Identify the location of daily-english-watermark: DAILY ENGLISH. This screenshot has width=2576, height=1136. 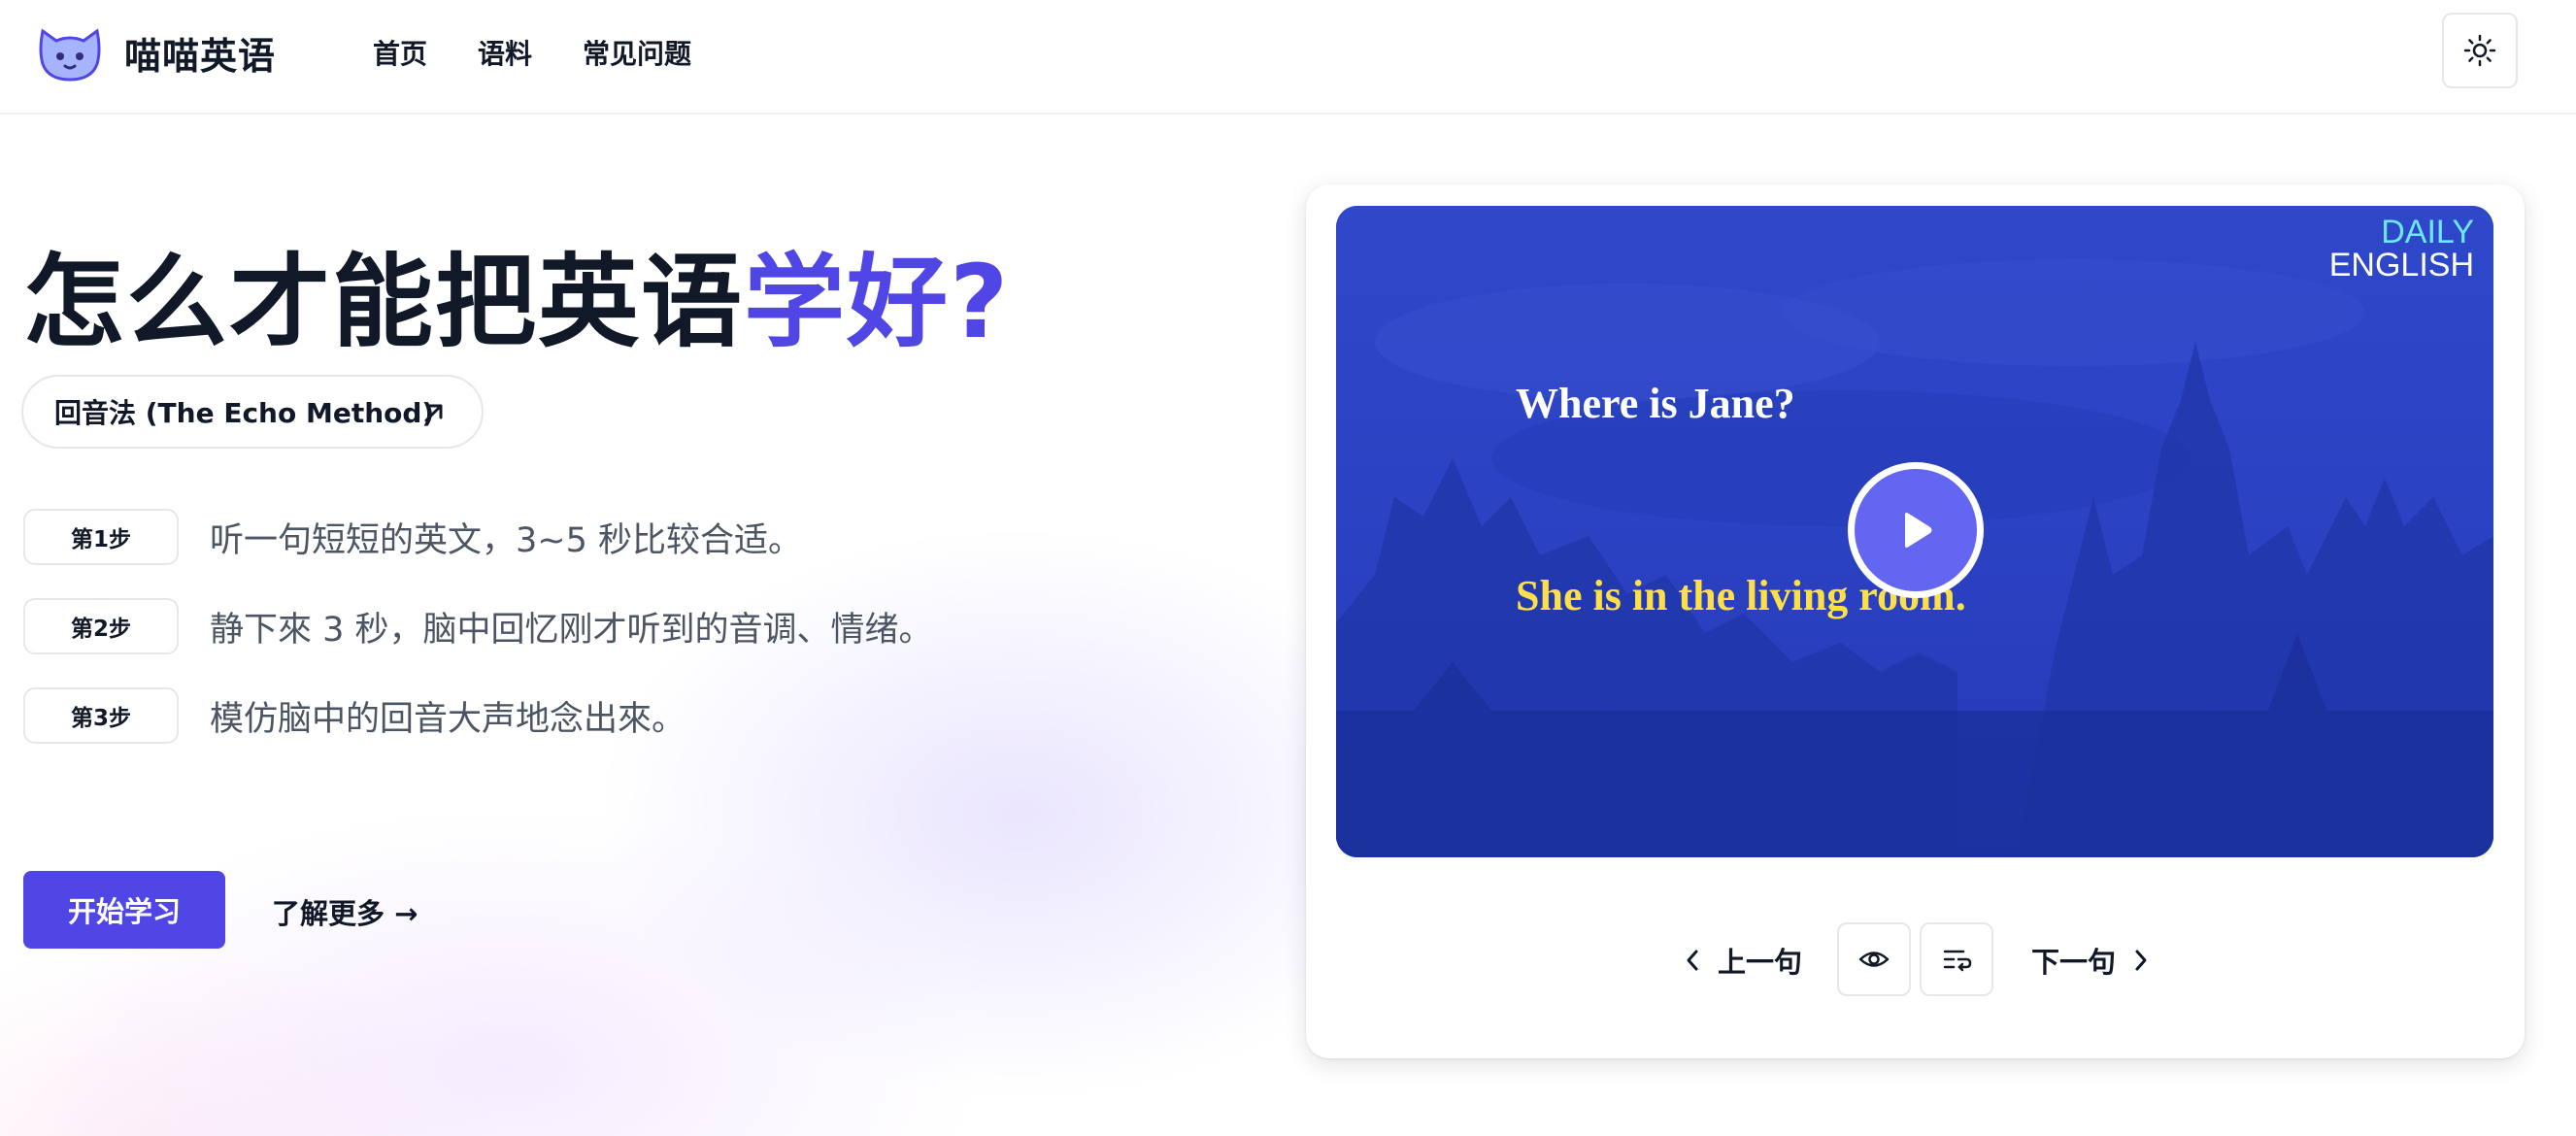
(2401, 249).